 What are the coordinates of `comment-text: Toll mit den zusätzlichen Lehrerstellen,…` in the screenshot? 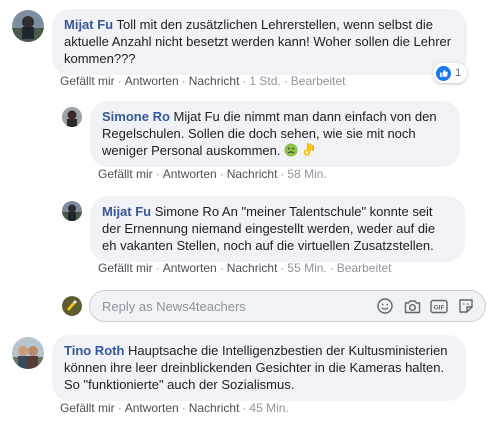 It's located at (258, 41).